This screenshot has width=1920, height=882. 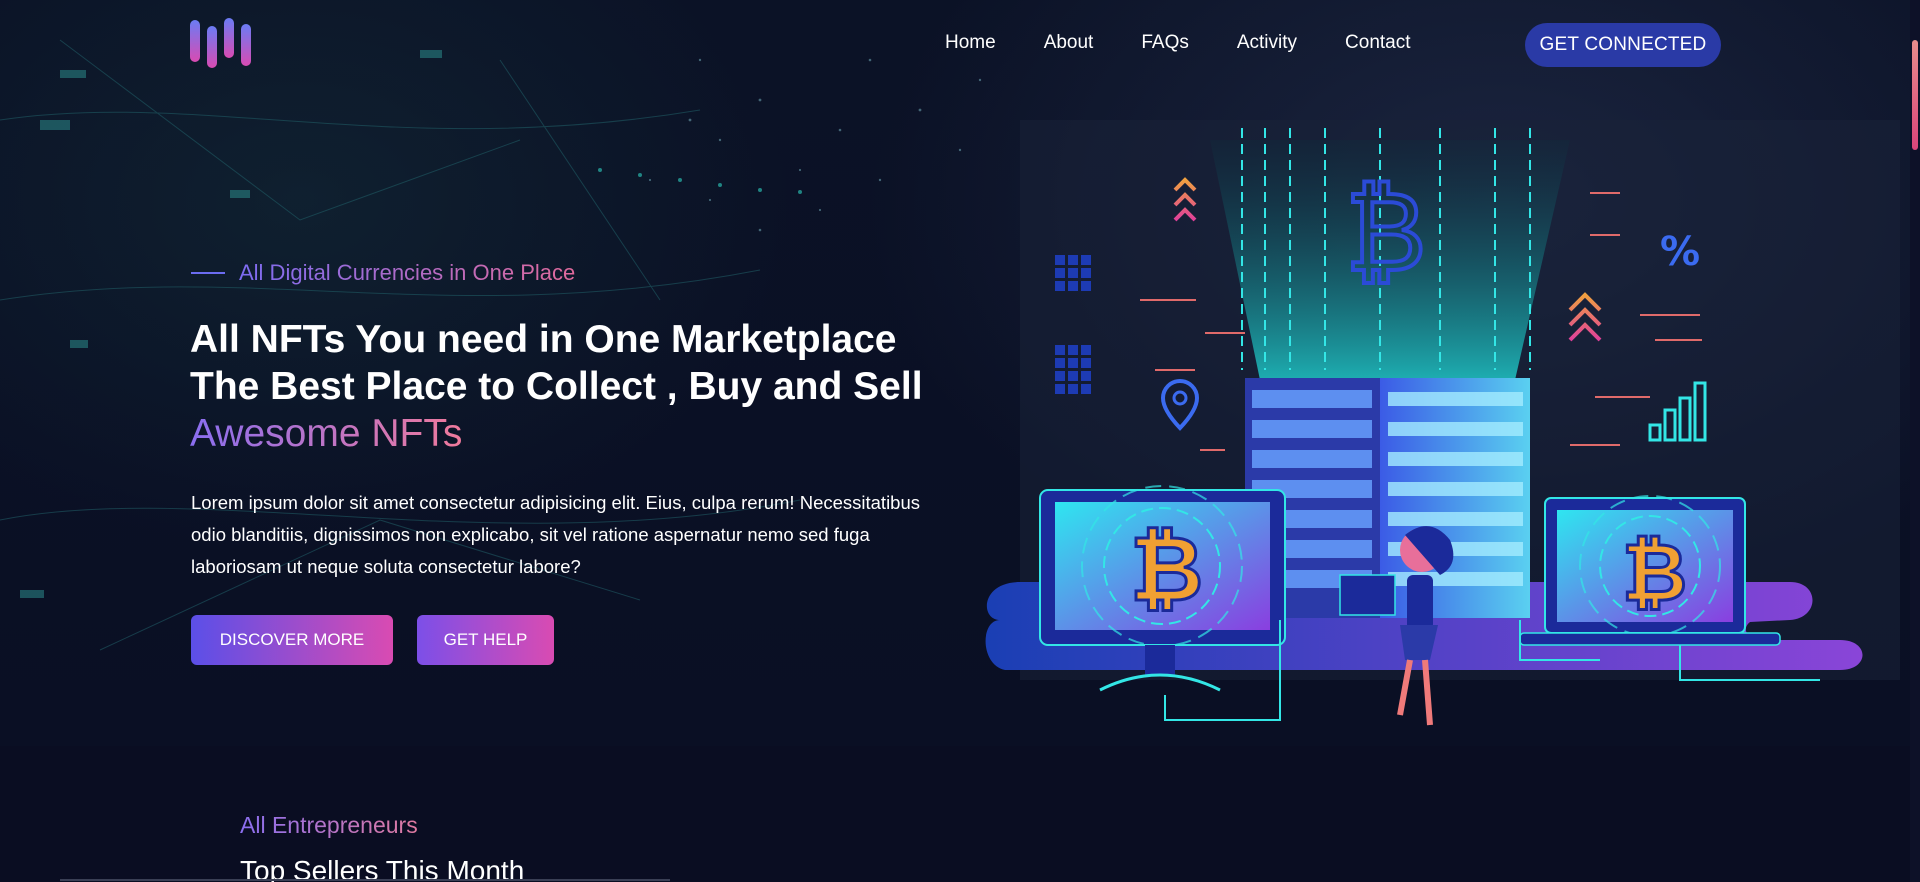 I want to click on nav-about: About, so click(x=1069, y=43).